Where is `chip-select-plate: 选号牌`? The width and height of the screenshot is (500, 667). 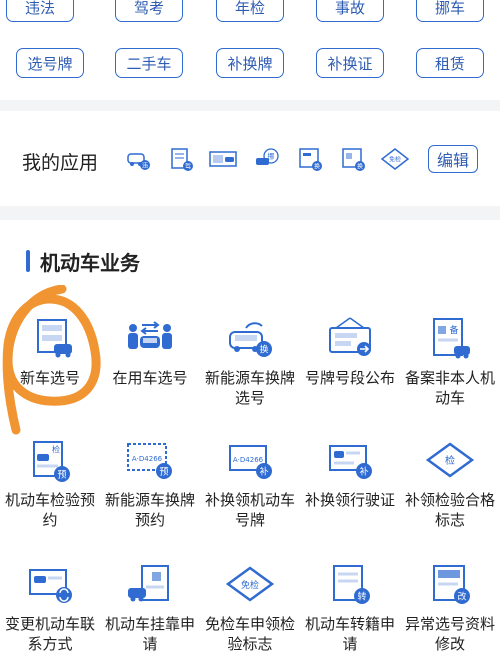
chip-select-plate: 选号牌 is located at coordinates (50, 63).